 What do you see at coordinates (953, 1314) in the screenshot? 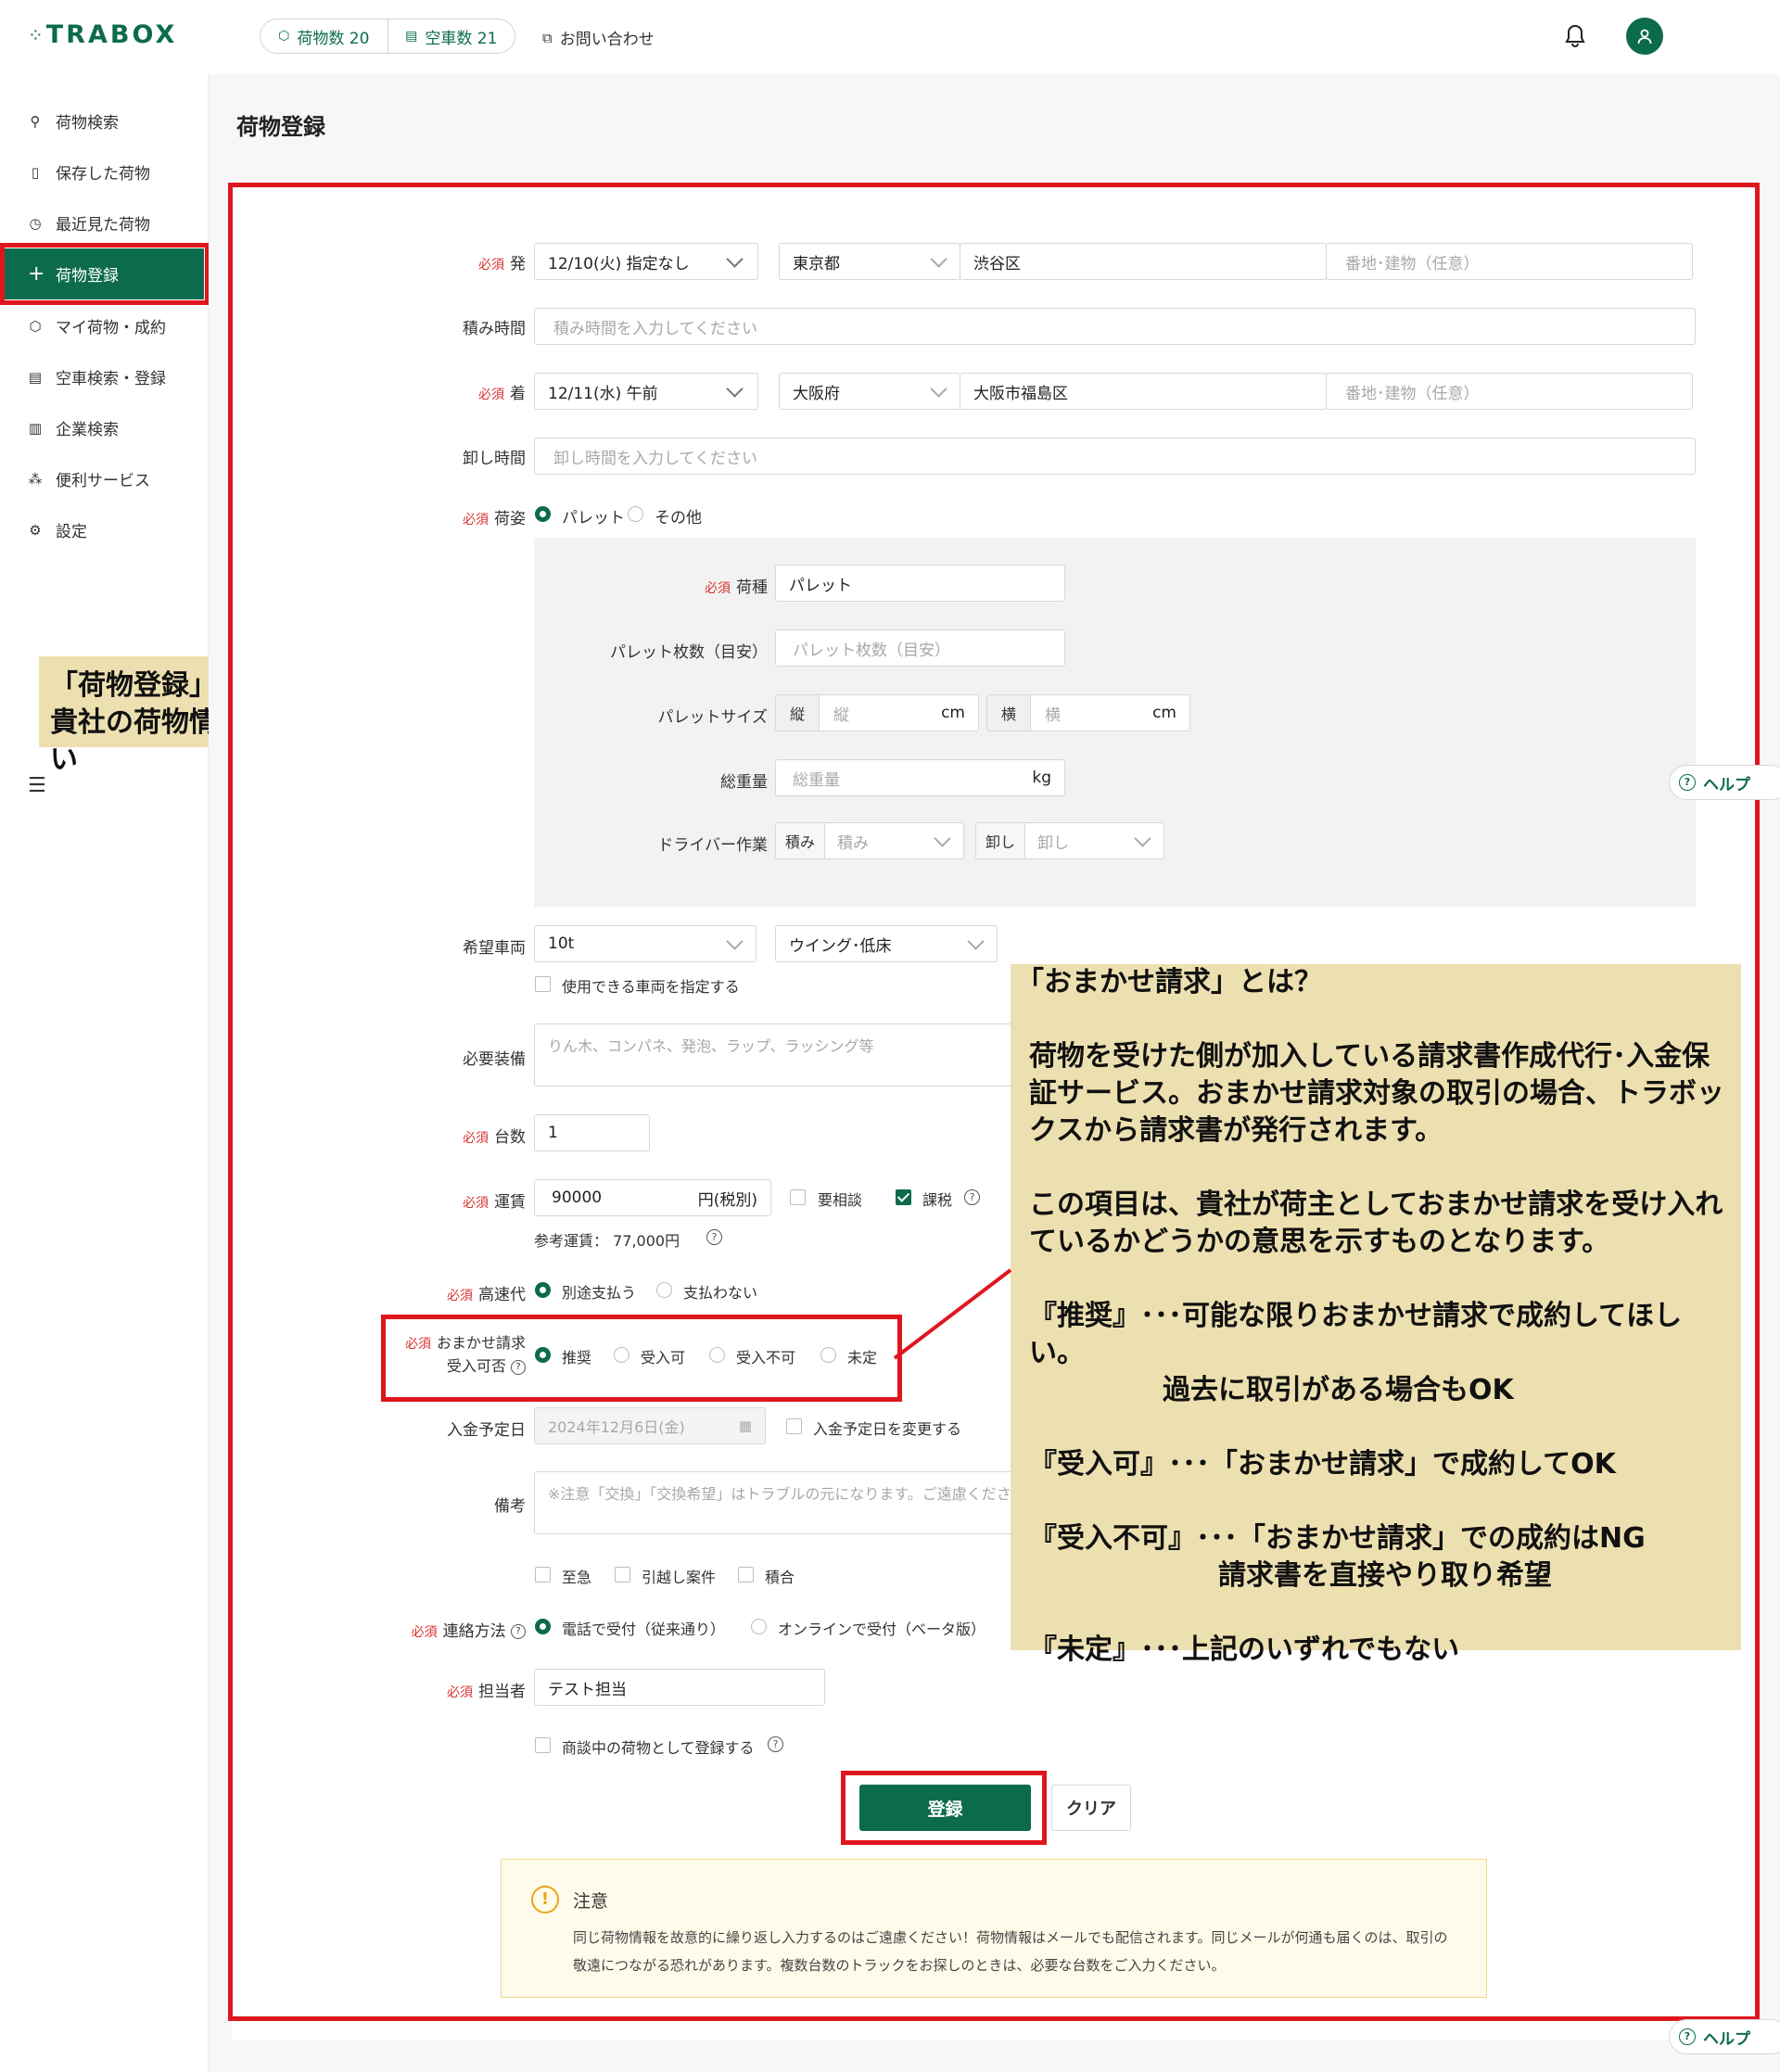
I see `annotation-connector` at bounding box center [953, 1314].